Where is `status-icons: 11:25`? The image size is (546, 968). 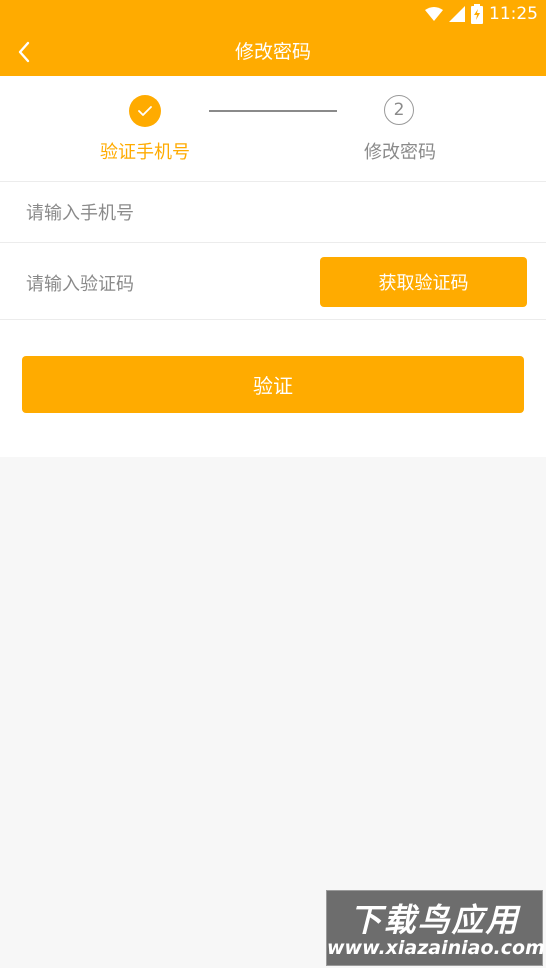
status-icons: 11:25 is located at coordinates (481, 14).